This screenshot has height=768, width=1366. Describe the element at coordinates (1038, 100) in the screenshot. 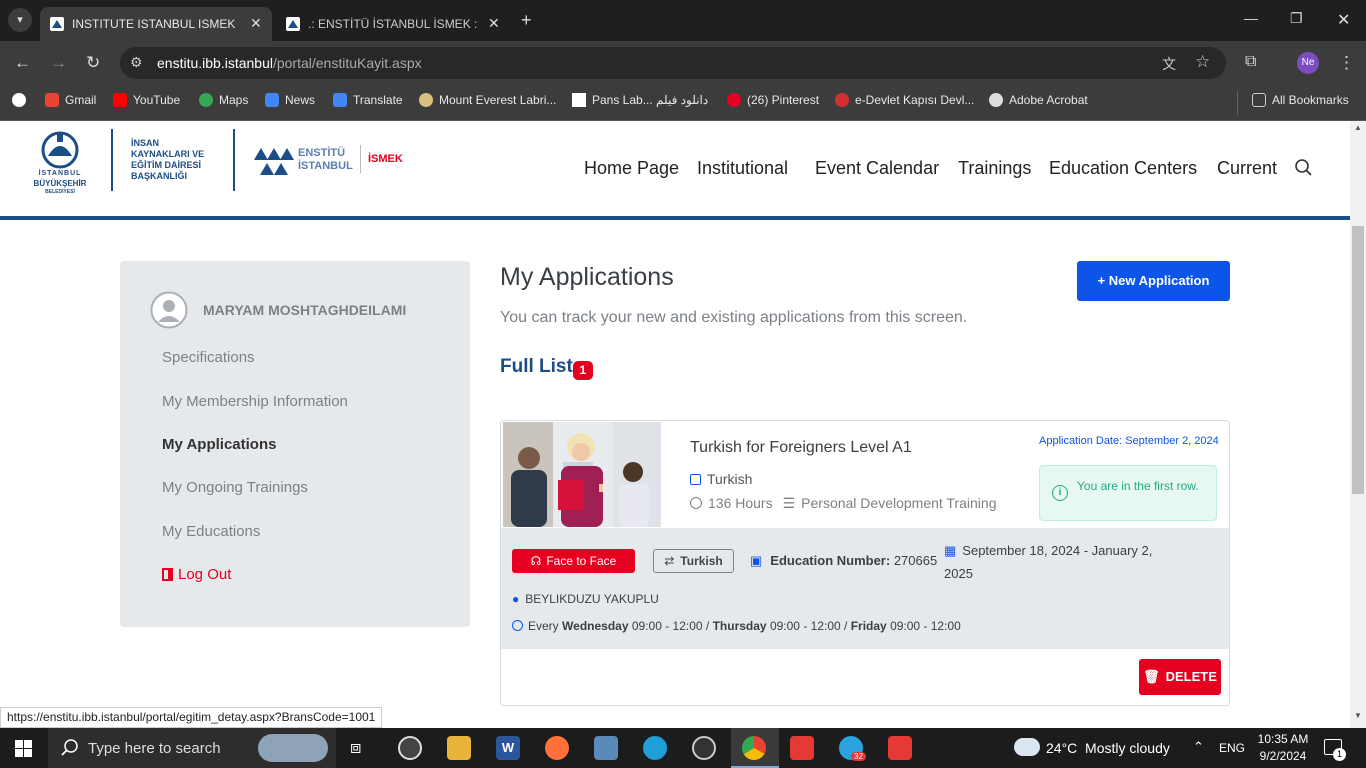

I see `bookmark-adobe-acrobat: Adobe Acrobat` at that location.